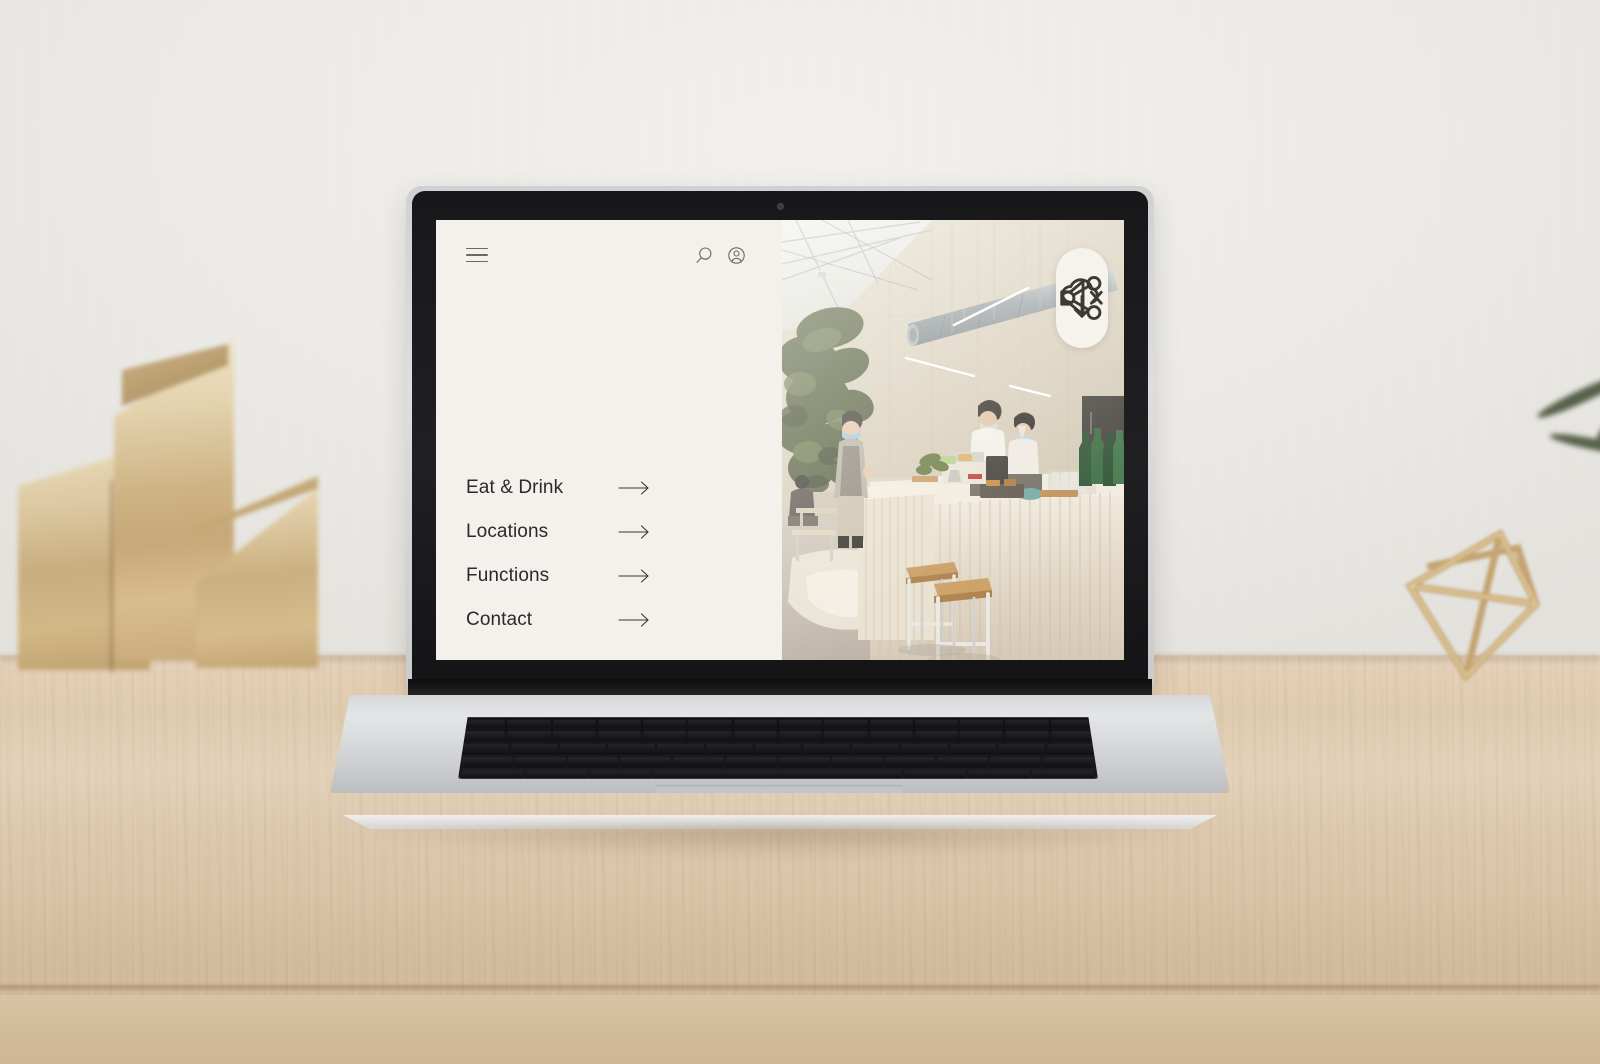 Image resolution: width=1600 pixels, height=1064 pixels. Describe the element at coordinates (1473, 600) in the screenshot. I see `gold-octahedron-decor` at that location.